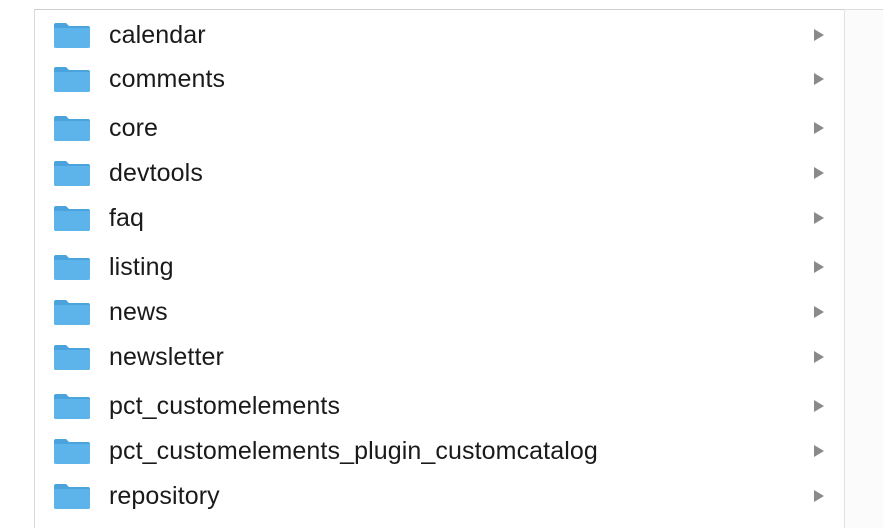 The width and height of the screenshot is (883, 528). I want to click on list-item-calendar: calendar, so click(439, 34).